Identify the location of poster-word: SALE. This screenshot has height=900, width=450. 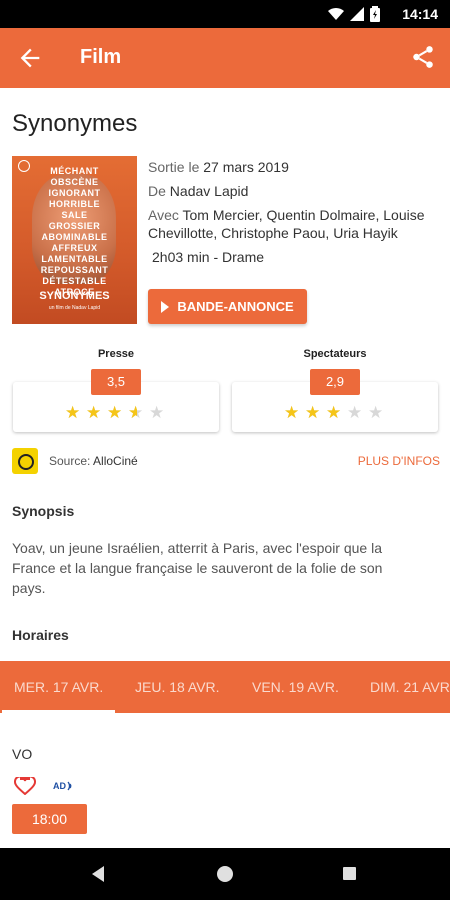
(74, 215).